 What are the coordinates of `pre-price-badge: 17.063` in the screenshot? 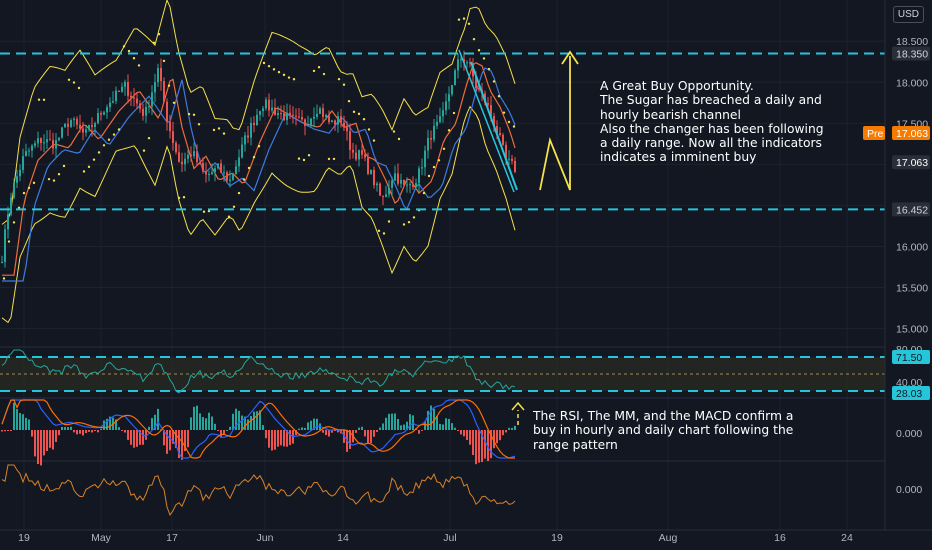 It's located at (912, 134).